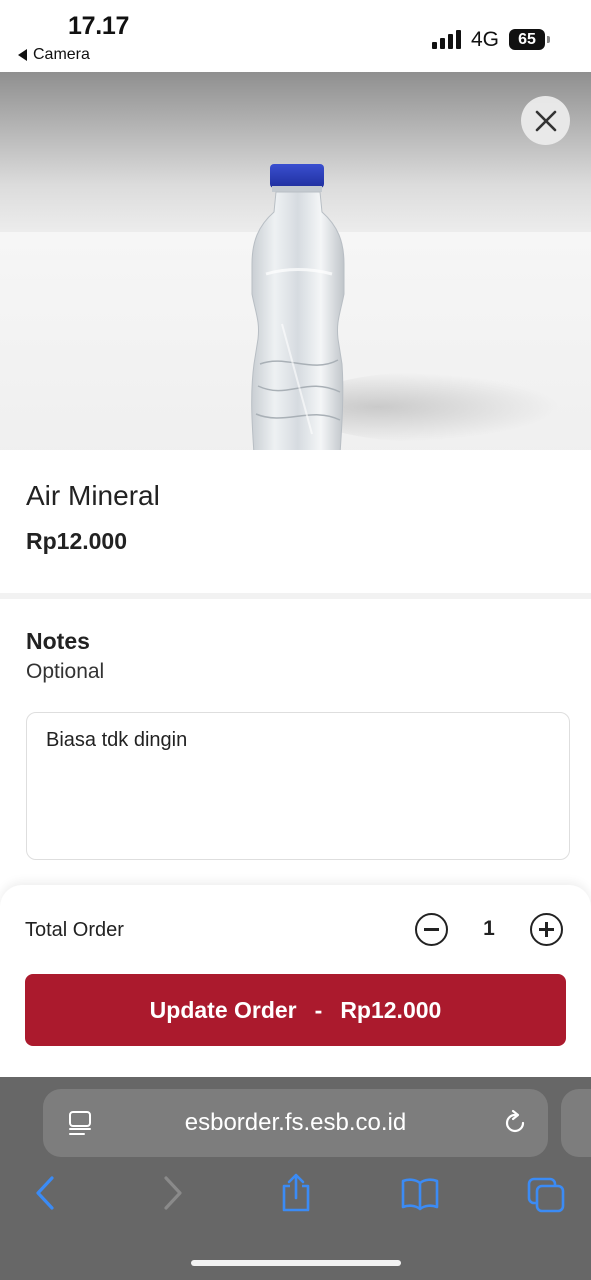 The height and width of the screenshot is (1280, 591). Describe the element at coordinates (65, 671) in the screenshot. I see `notes-optional-label: Optional` at that location.